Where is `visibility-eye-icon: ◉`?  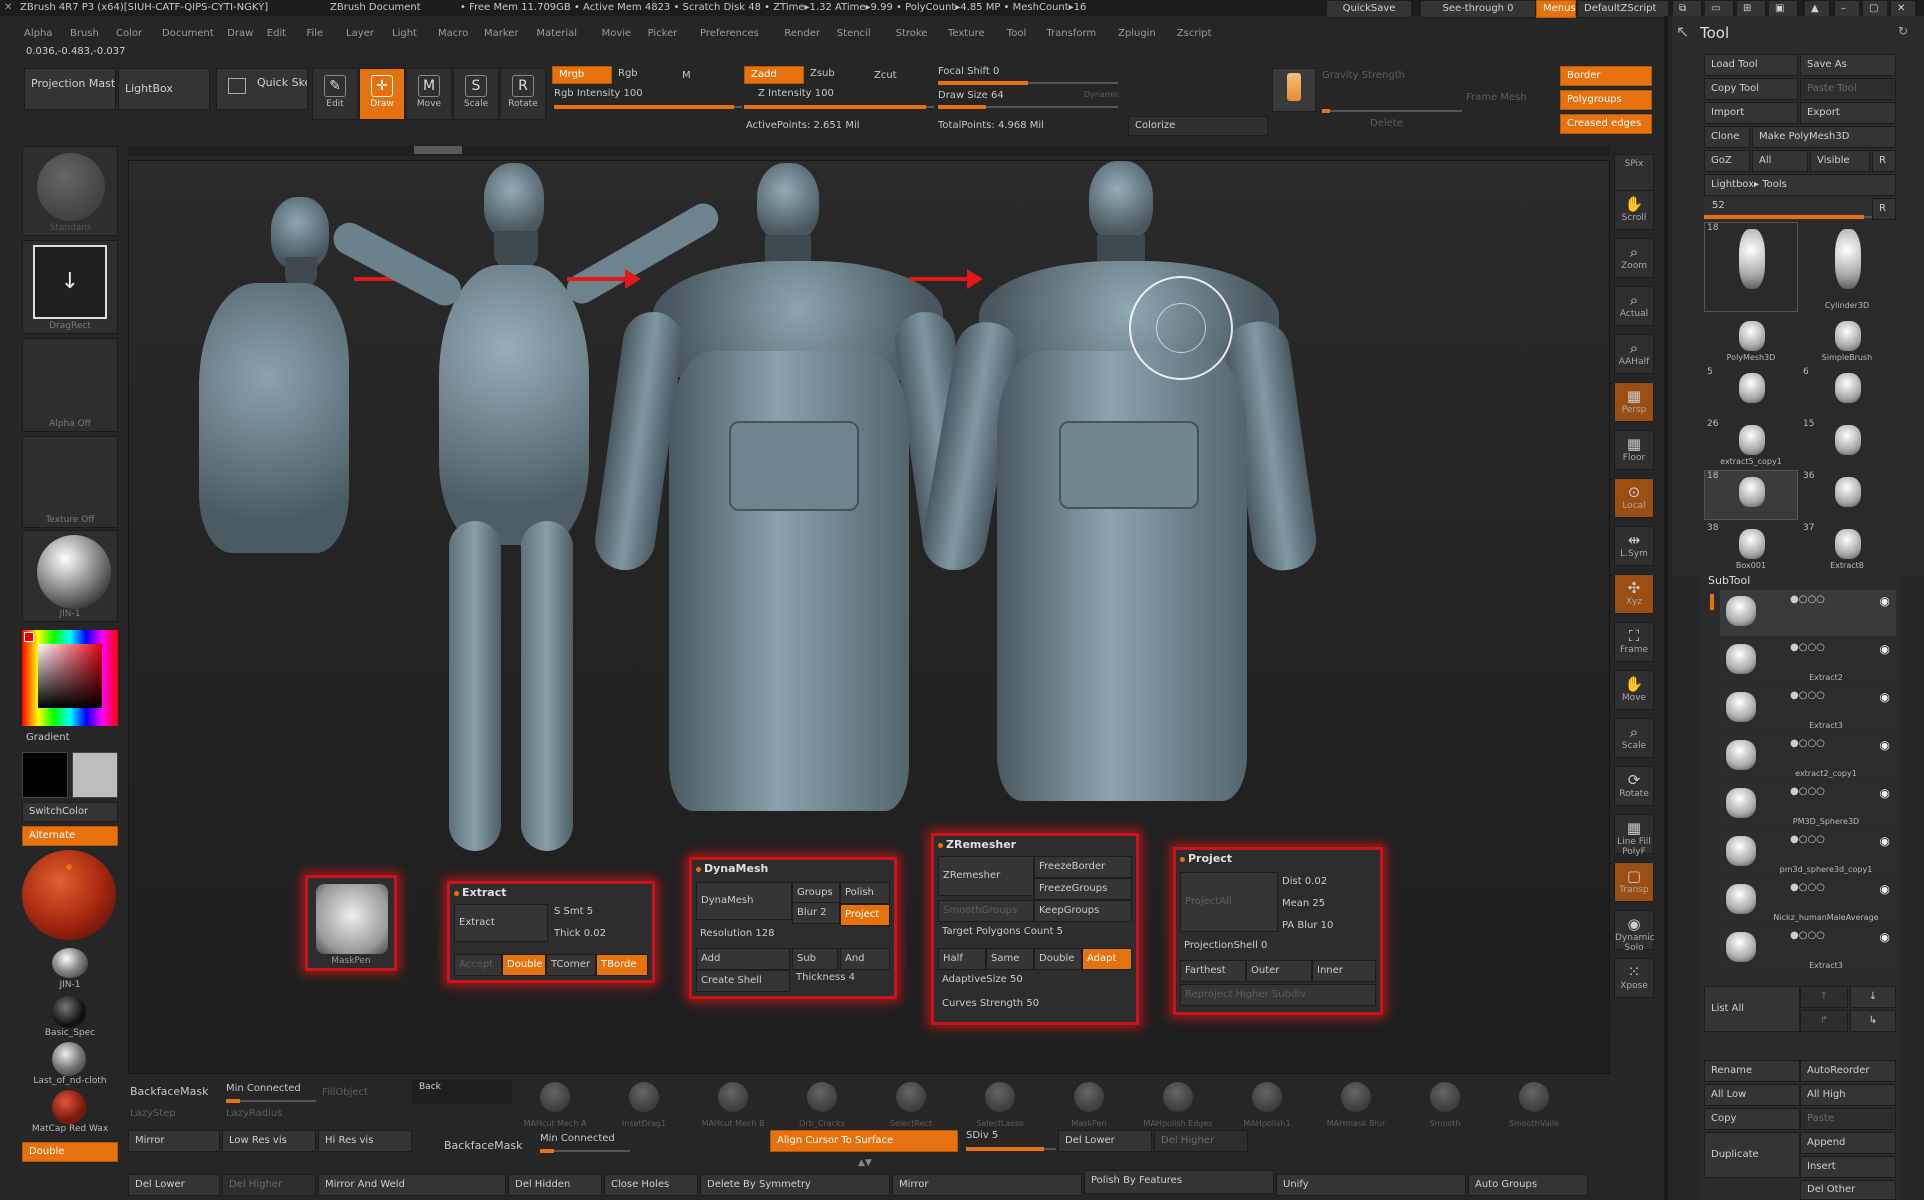
visibility-eye-icon: ◉ is located at coordinates (1885, 889).